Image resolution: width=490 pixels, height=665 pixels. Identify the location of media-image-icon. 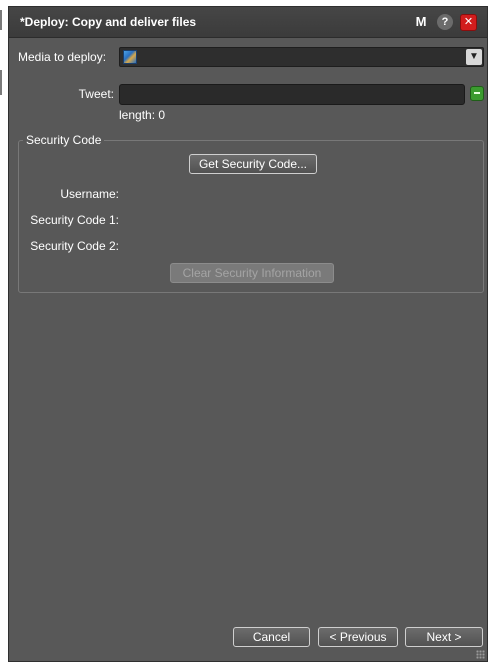
(130, 57).